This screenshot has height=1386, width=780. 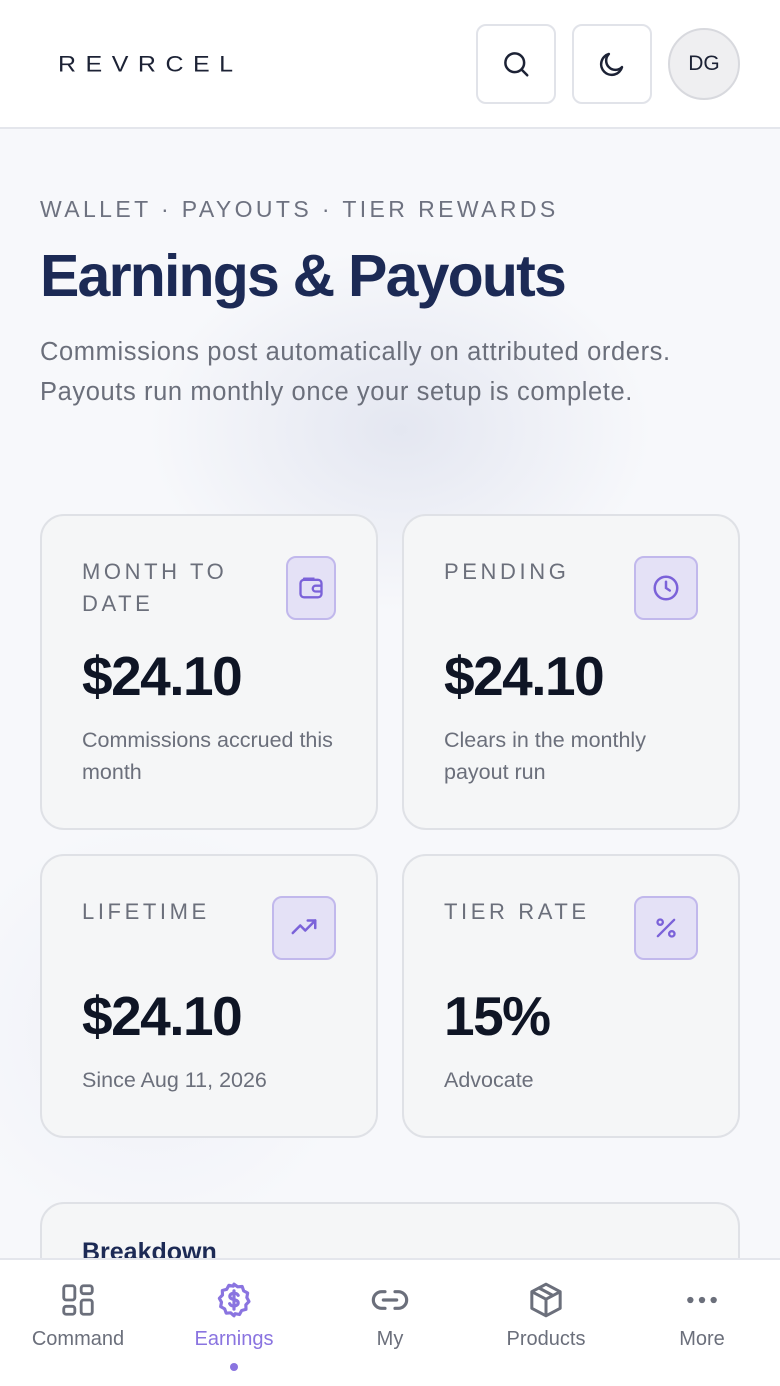 I want to click on bottom-navigation: Command Earnings My Products More, so click(x=390, y=1322).